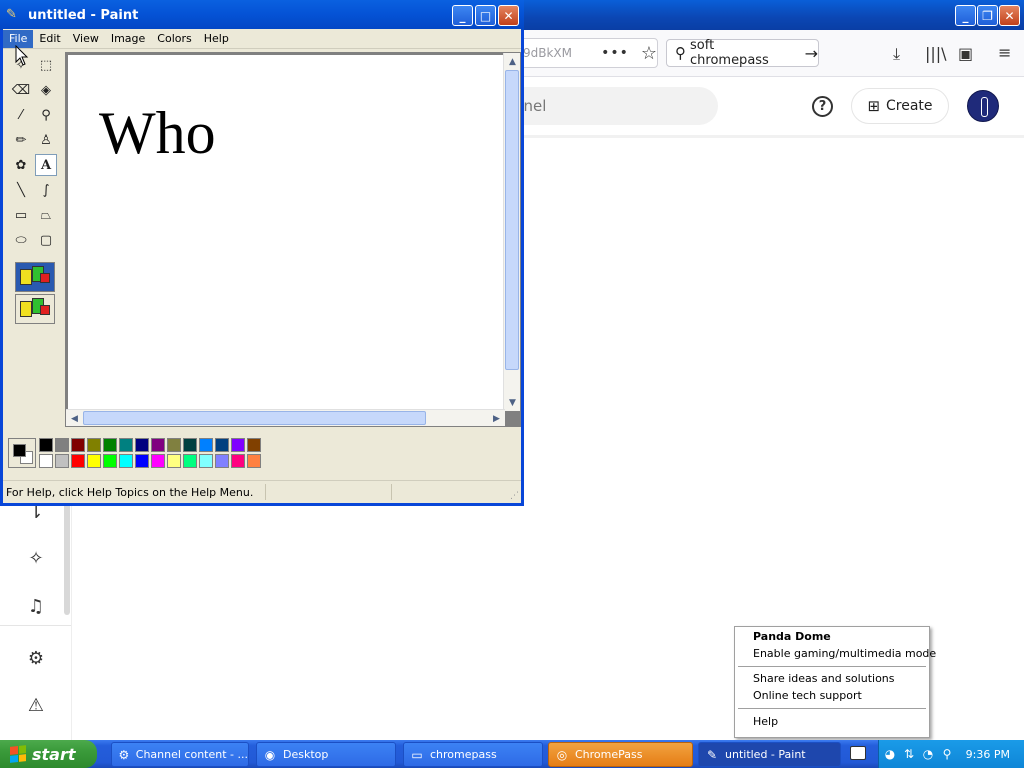 The image size is (1024, 768). What do you see at coordinates (742, 53) in the screenshot?
I see `browser-search-box: ⚲ soft chromepass →` at bounding box center [742, 53].